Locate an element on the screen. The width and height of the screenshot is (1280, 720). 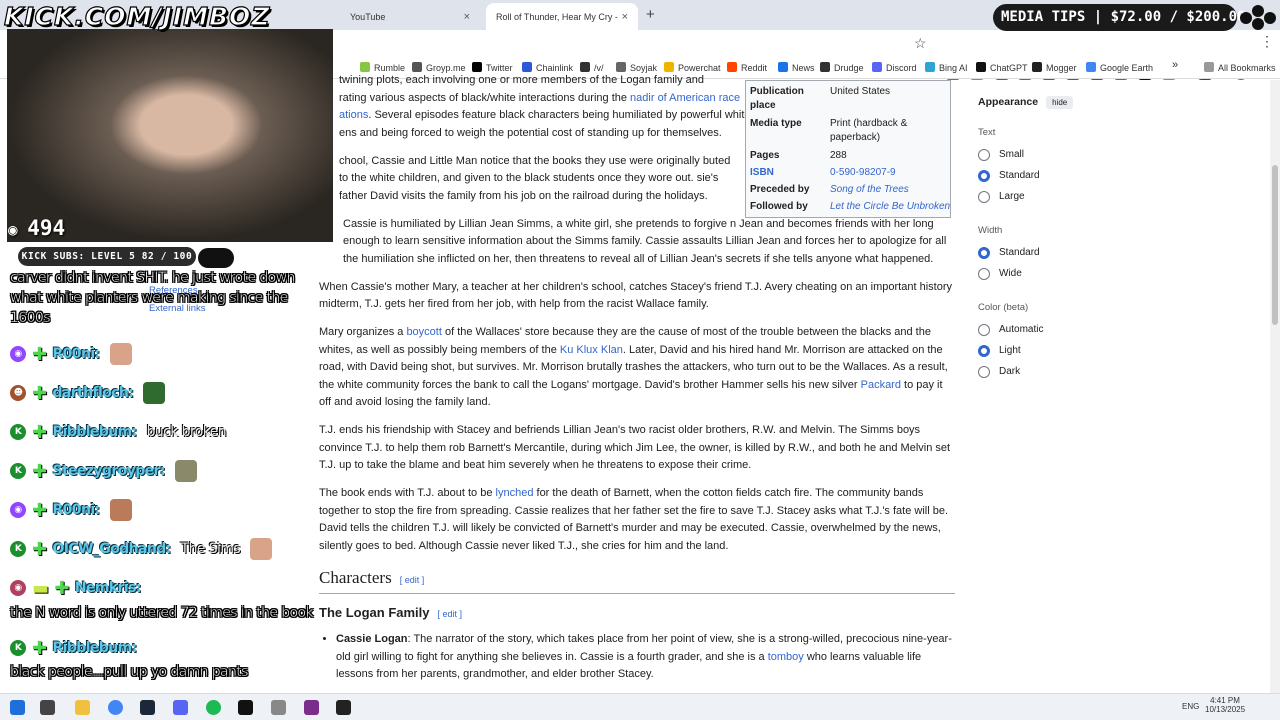
link-kkk: Ku Klux Klan is located at coordinates (591, 350).